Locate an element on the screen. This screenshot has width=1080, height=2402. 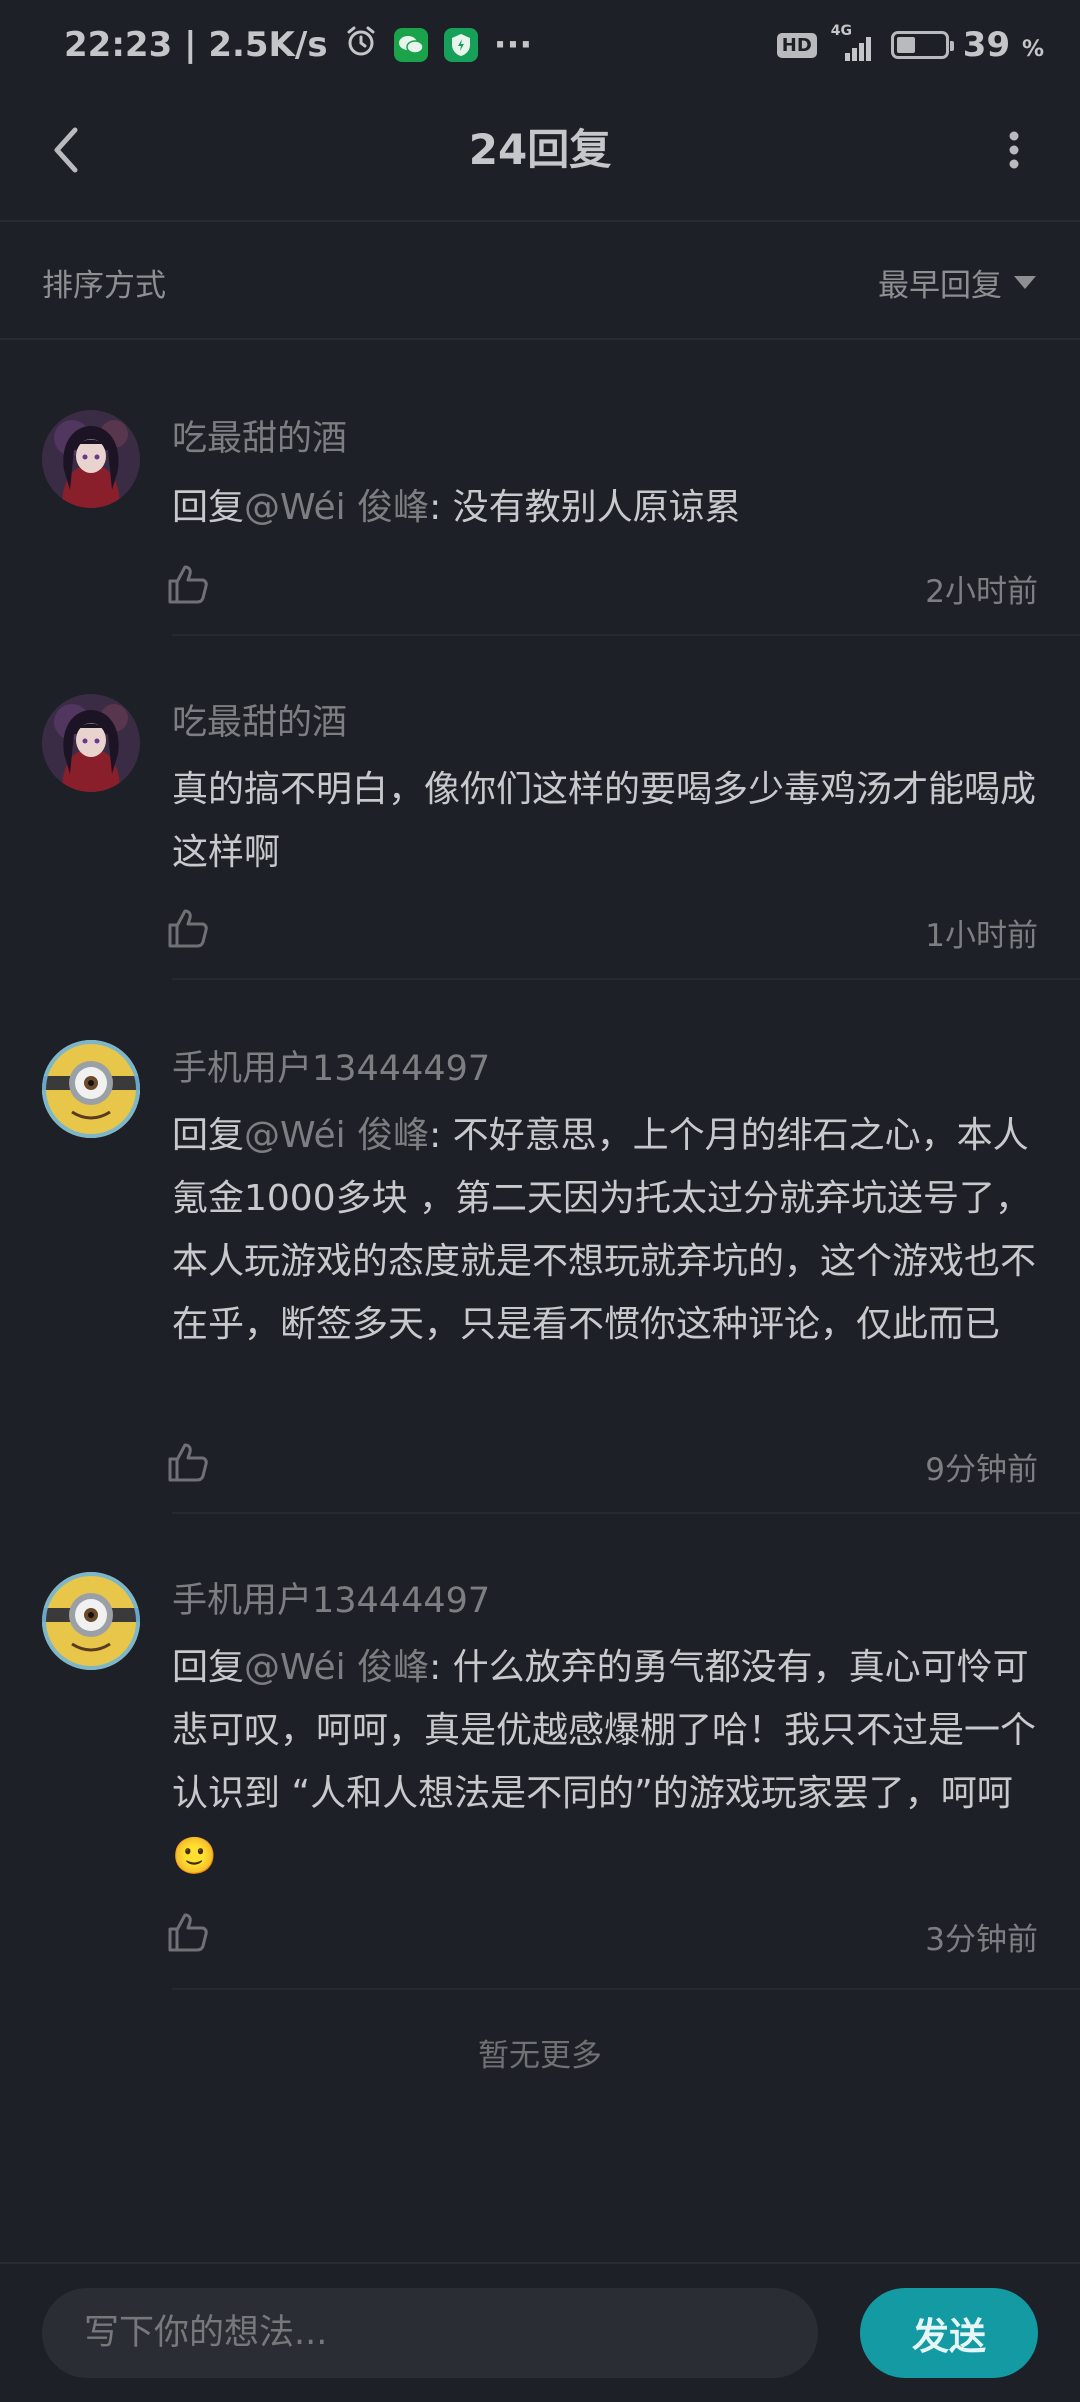
more-options-button is located at coordinates (1014, 150).